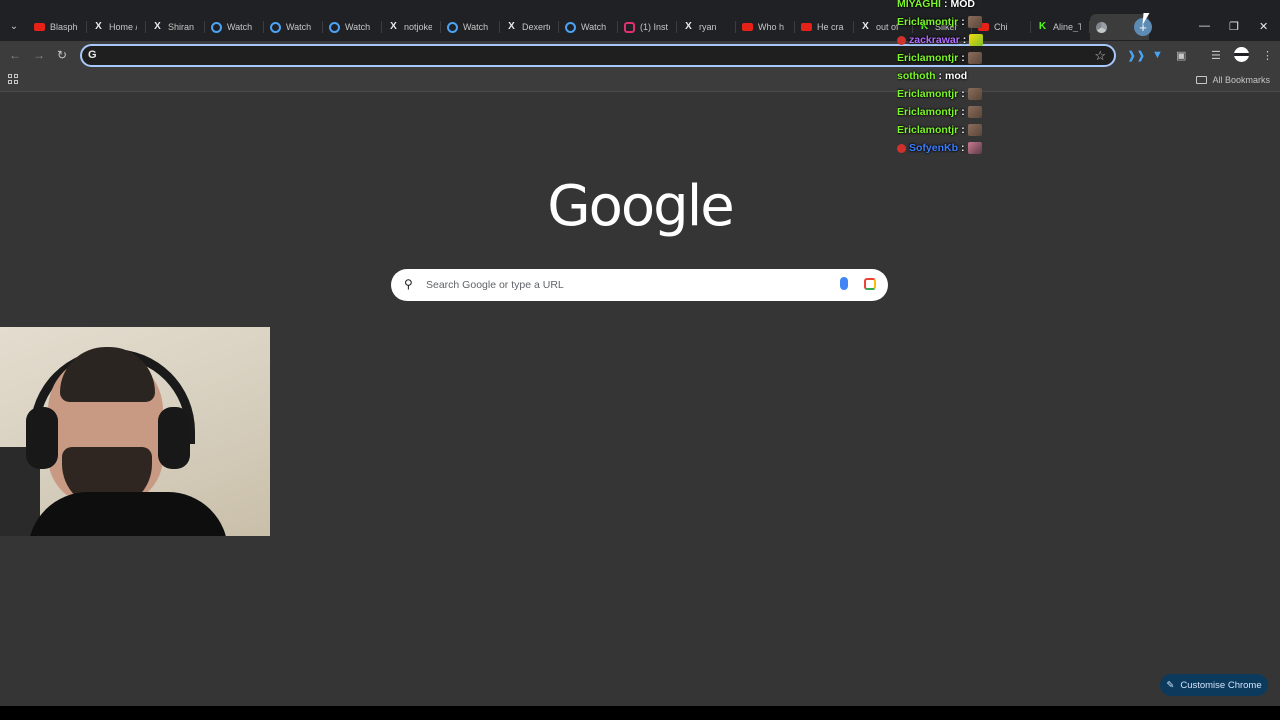 The image size is (1280, 720). I want to click on customise-chrome-label: Customise Chrome, so click(1221, 685).